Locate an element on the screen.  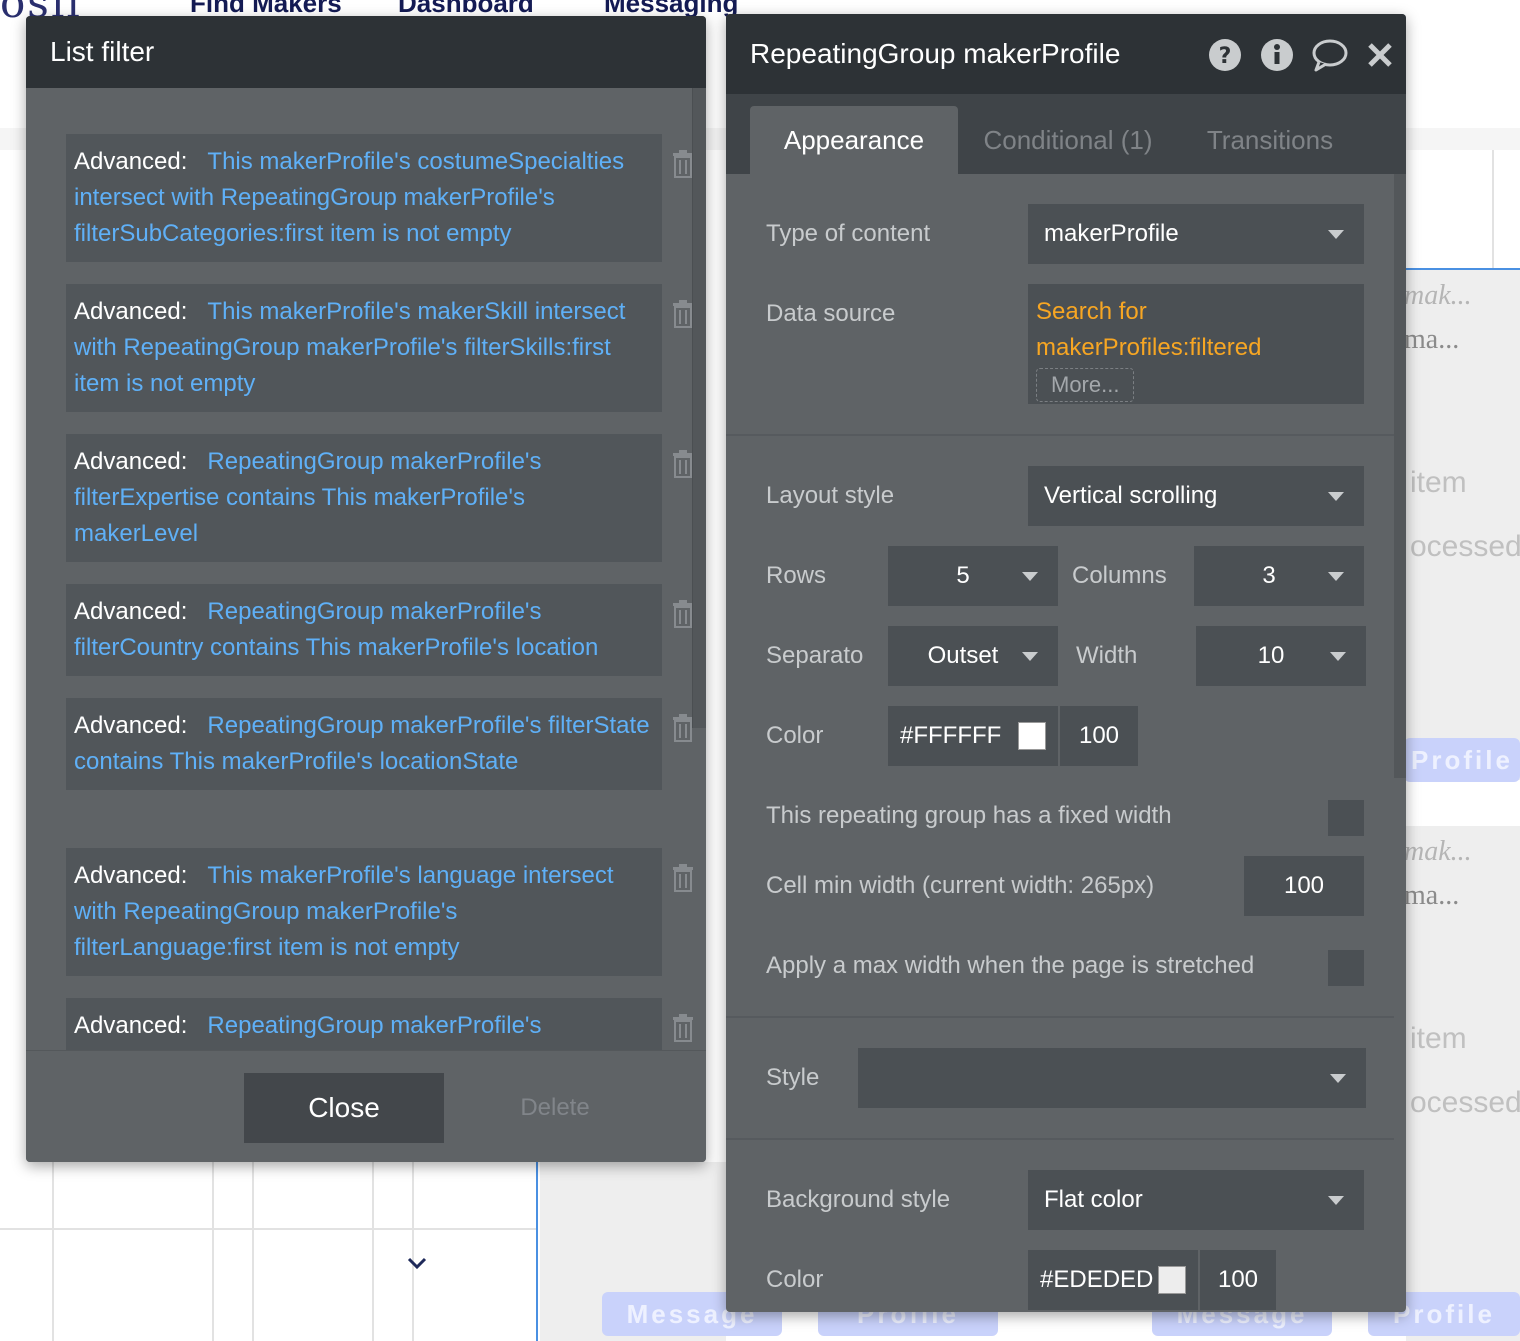
background-opacity-value: 100 is located at coordinates (1238, 1279).